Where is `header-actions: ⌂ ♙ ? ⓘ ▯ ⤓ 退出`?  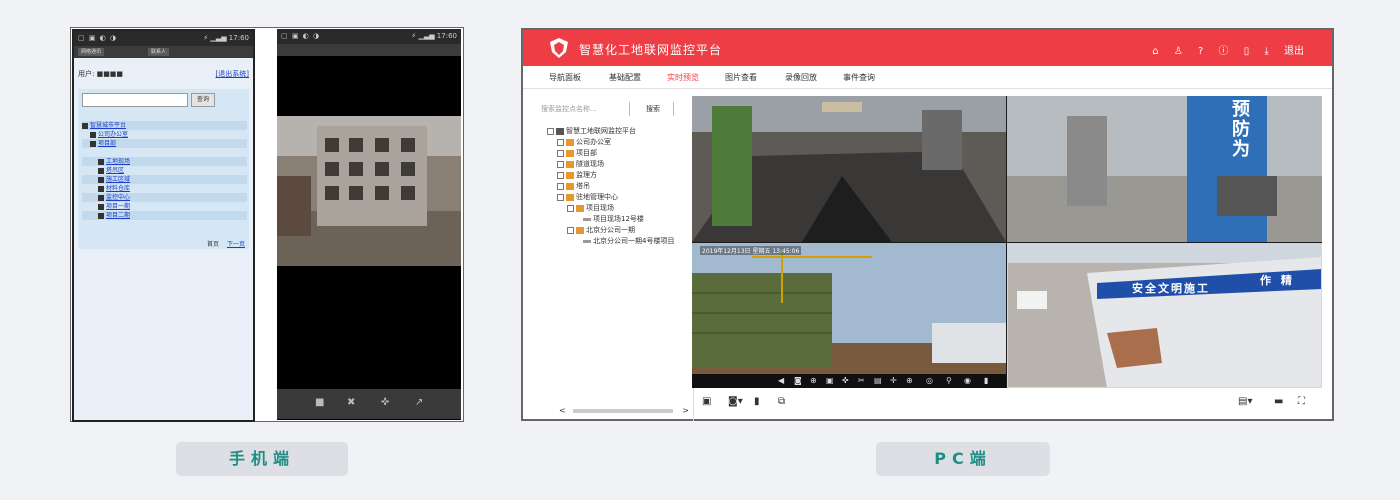
header-actions: ⌂ ♙ ? ⓘ ▯ ⤓ 退出 is located at coordinates (1222, 49).